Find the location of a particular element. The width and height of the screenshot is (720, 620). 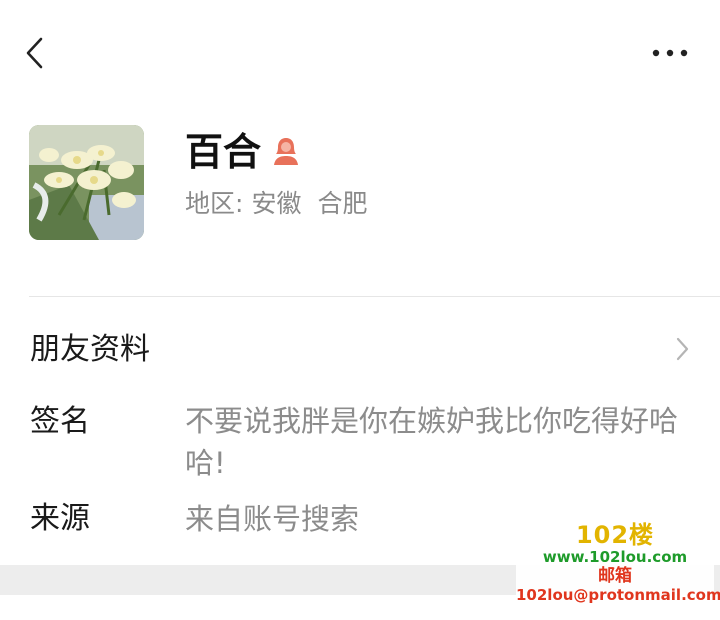

watermark-email: 102lou@protonmail.com is located at coordinates (618, 595).